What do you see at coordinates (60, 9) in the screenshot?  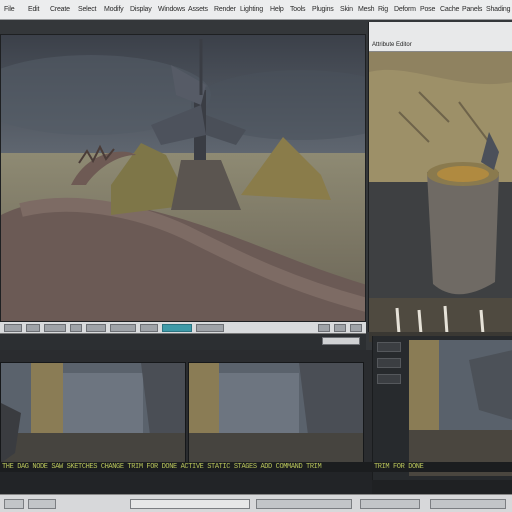 I see `menu-item-create: Create` at bounding box center [60, 9].